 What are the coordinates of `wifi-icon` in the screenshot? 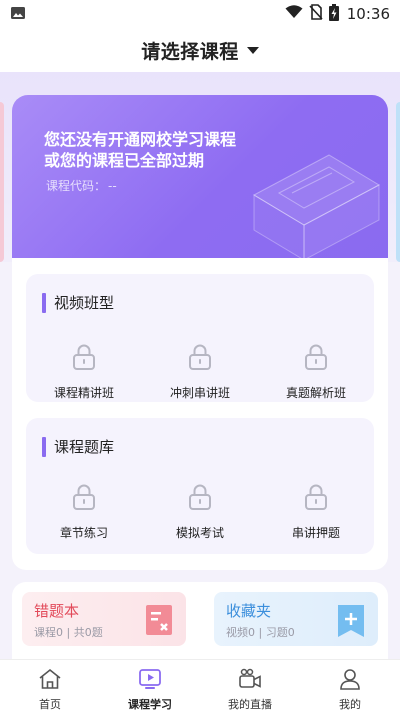 It's located at (294, 14).